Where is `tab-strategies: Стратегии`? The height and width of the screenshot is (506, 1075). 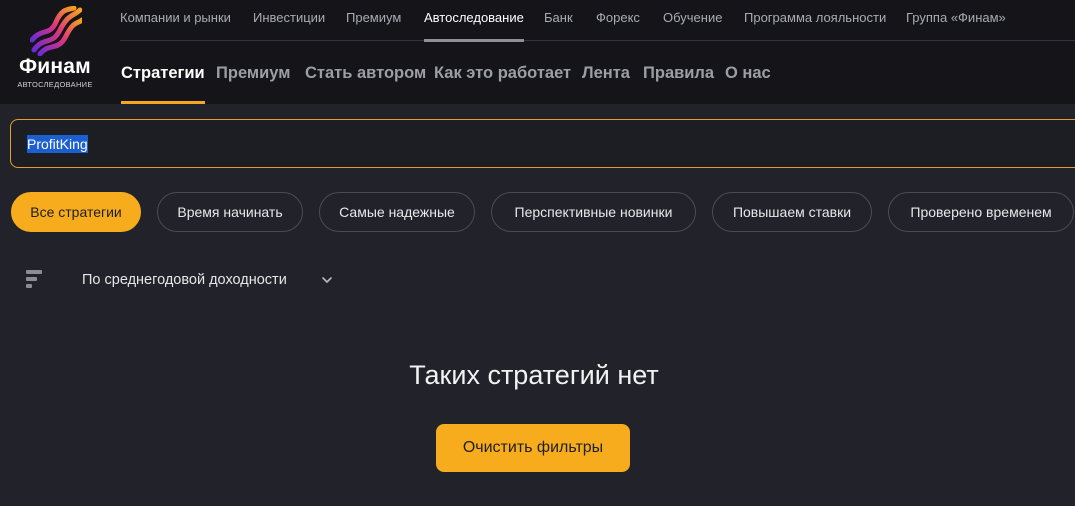 tab-strategies: Стратегии is located at coordinates (163, 84).